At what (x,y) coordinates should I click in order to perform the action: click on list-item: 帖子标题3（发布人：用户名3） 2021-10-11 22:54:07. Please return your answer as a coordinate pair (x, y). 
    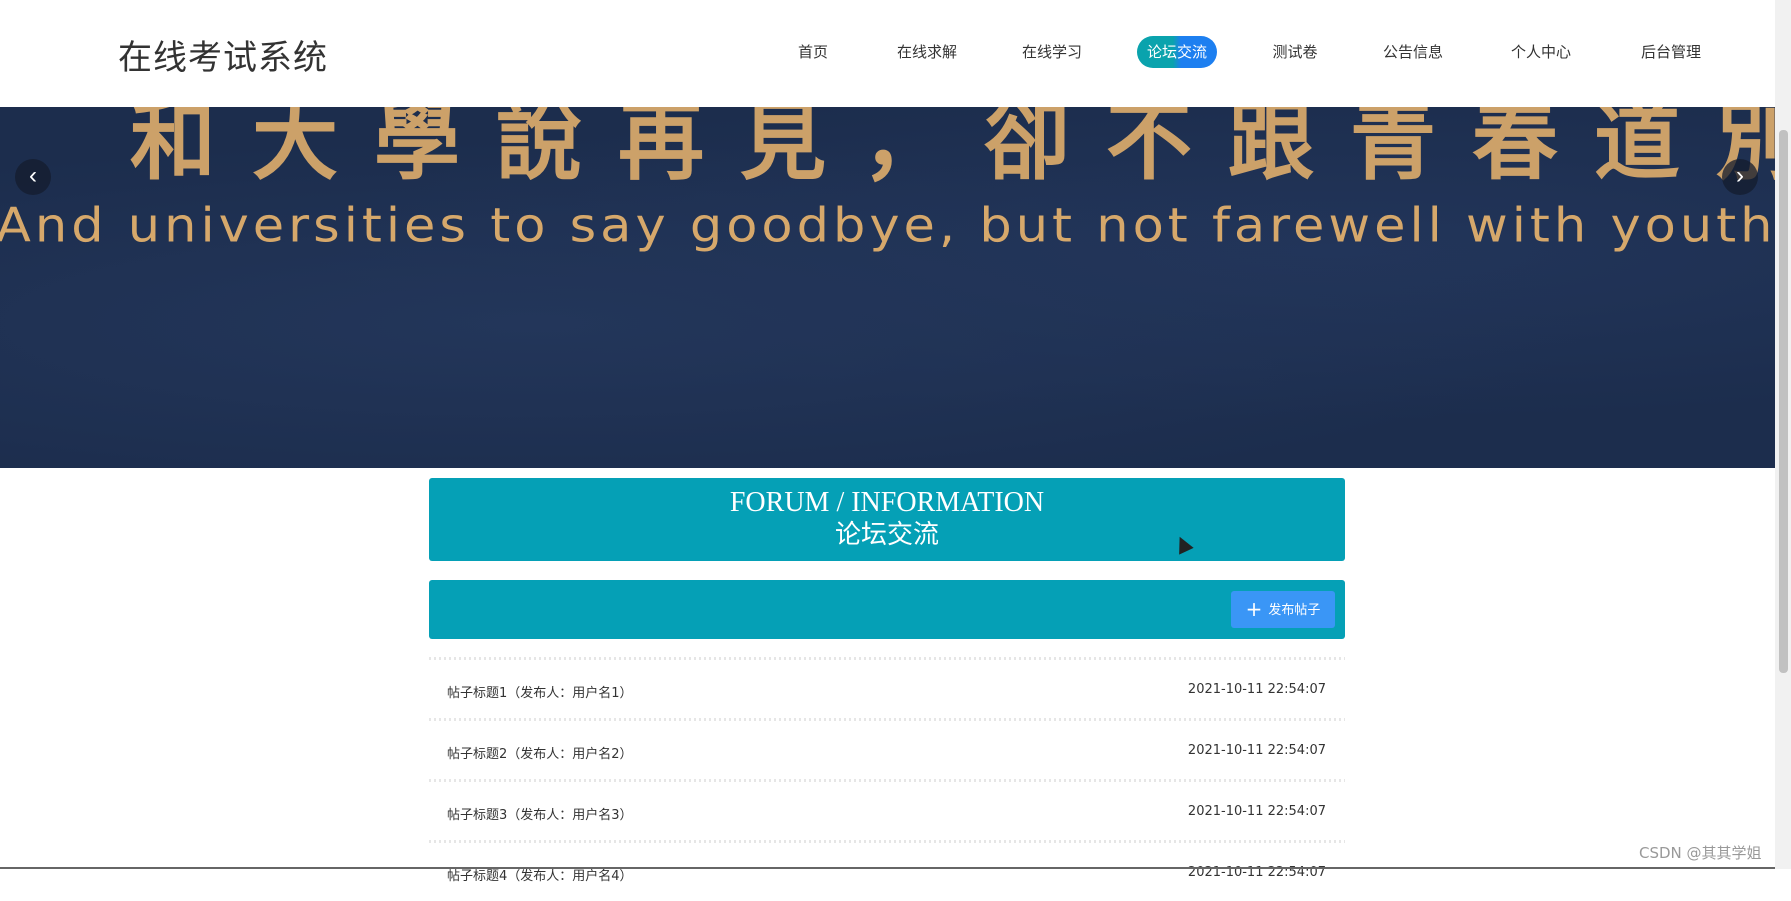
    Looking at the image, I should click on (887, 811).